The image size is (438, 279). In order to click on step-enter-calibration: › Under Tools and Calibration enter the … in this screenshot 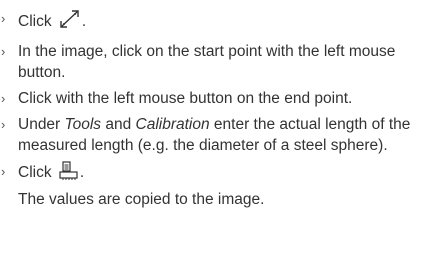, I will do `click(216, 135)`.